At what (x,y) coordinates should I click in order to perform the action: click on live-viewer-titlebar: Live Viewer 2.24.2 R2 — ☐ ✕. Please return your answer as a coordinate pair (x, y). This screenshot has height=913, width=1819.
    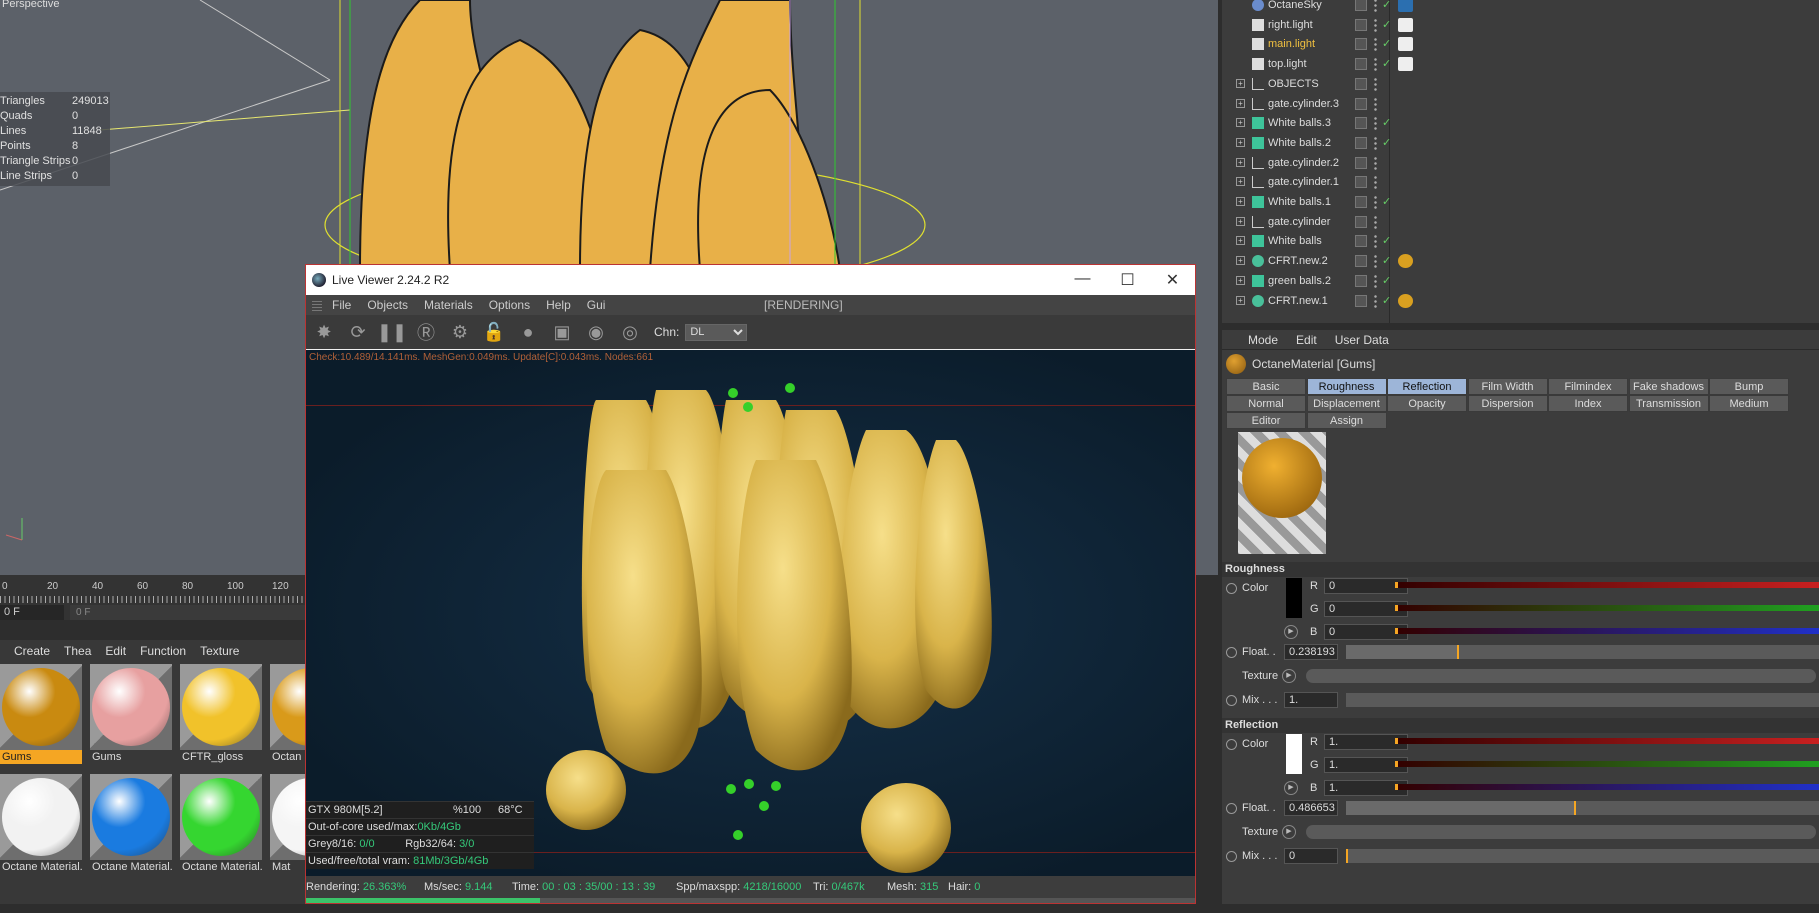
    Looking at the image, I should click on (750, 280).